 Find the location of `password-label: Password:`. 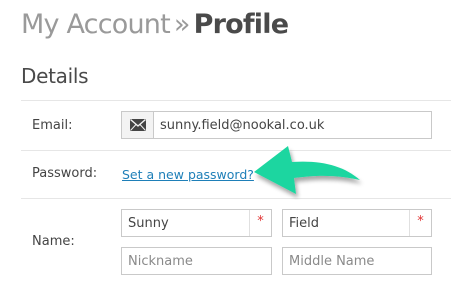

password-label: Password: is located at coordinates (65, 173).